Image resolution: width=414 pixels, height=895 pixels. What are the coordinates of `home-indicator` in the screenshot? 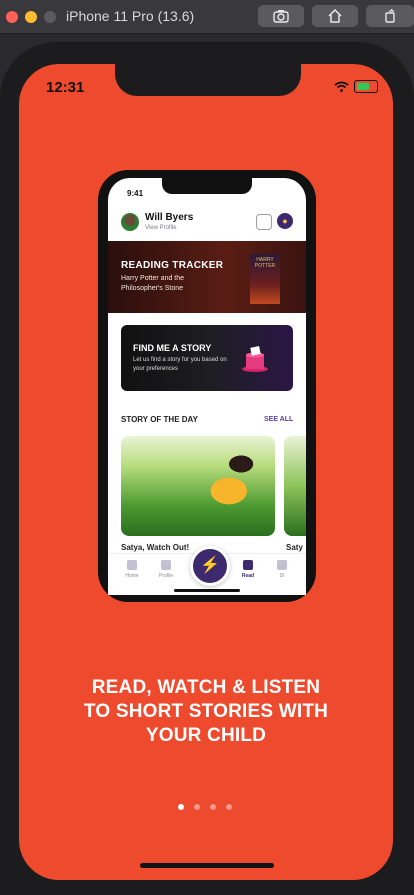 It's located at (207, 865).